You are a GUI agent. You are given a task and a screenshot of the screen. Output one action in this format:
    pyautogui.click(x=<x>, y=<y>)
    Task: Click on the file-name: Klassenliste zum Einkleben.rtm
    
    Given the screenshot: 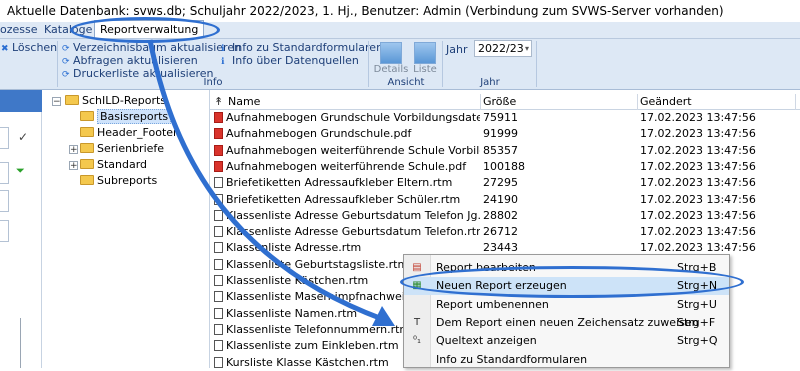 What is the action you would take?
    pyautogui.click(x=312, y=346)
    